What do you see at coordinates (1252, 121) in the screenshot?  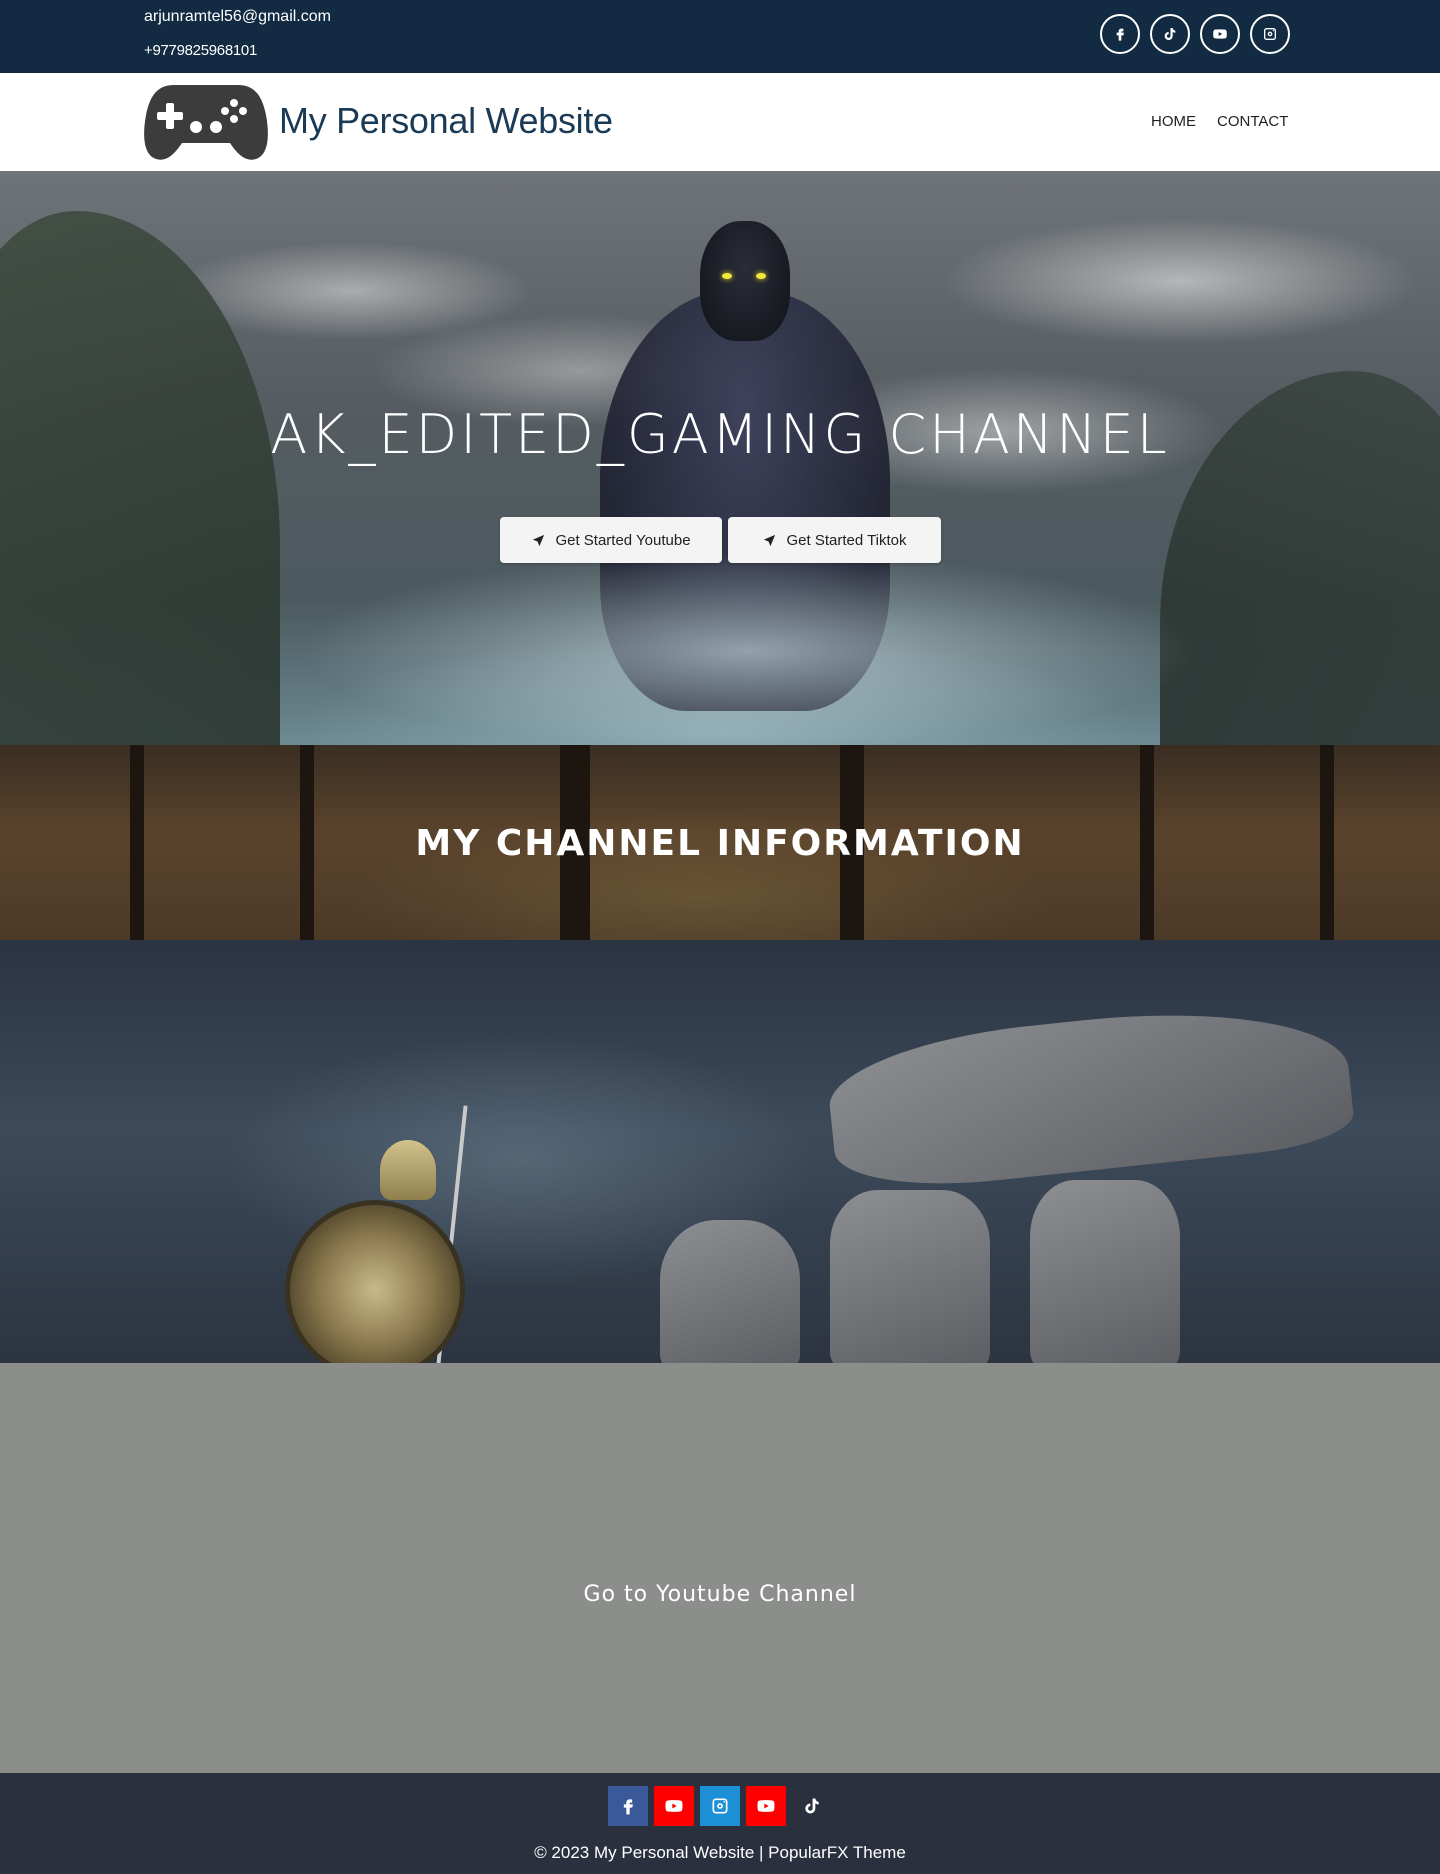 I see `nav-contact: CONTACT` at bounding box center [1252, 121].